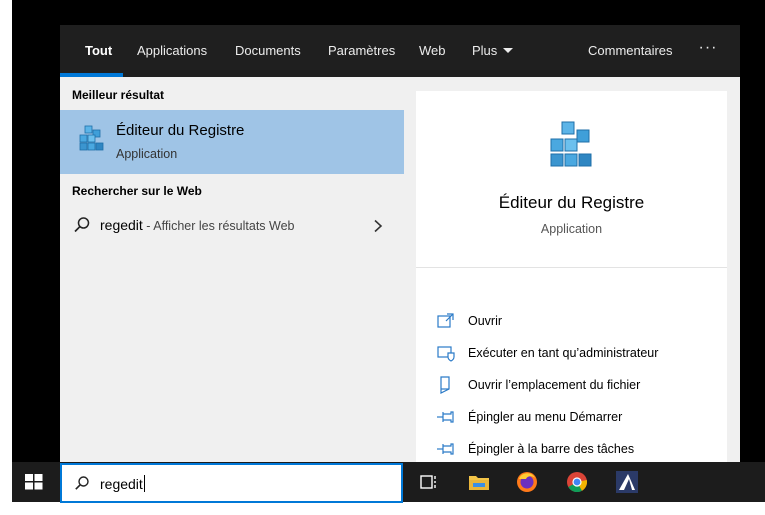 Image resolution: width=765 pixels, height=515 pixels. Describe the element at coordinates (446, 354) in the screenshot. I see `admin-shield-icon` at that location.